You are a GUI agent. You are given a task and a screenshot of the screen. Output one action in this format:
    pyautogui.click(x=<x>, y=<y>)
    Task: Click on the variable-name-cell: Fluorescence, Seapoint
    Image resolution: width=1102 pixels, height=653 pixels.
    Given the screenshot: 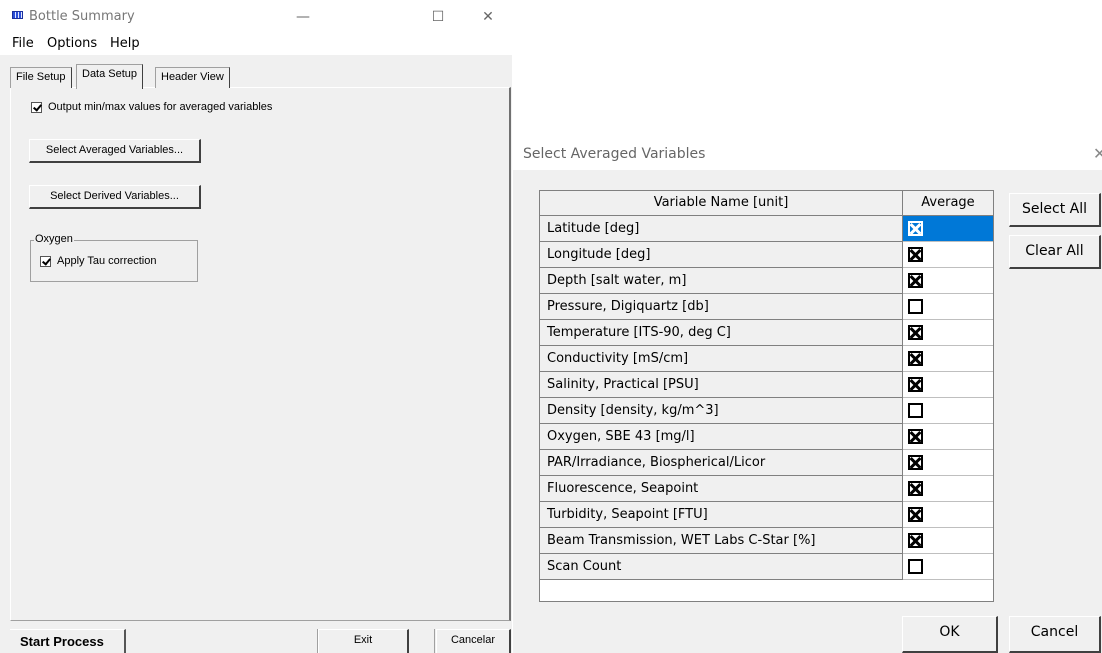 What is the action you would take?
    pyautogui.click(x=721, y=489)
    